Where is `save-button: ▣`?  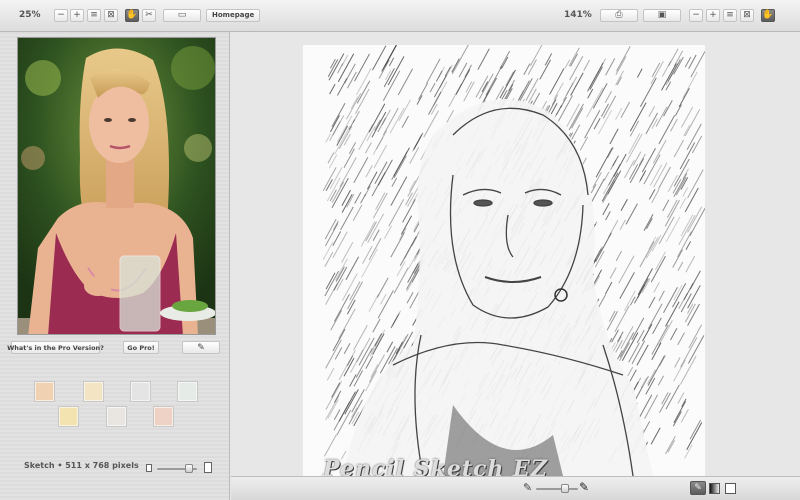
save-button: ▣ is located at coordinates (662, 15).